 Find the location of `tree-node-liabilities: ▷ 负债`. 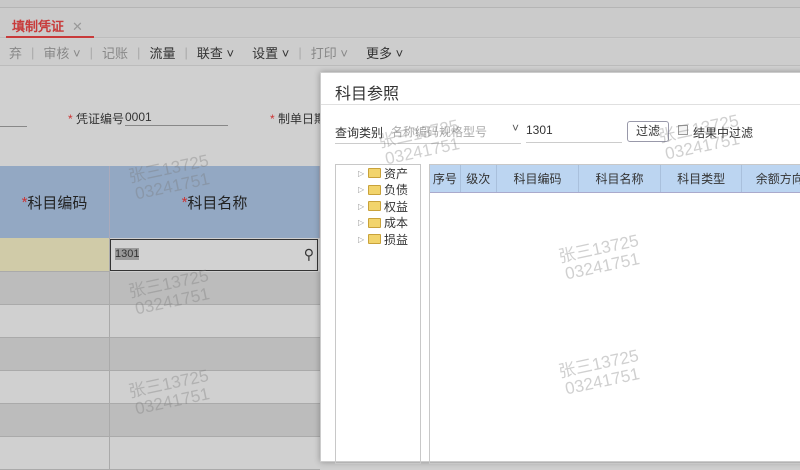

tree-node-liabilities: ▷ 负债 is located at coordinates (378, 190).